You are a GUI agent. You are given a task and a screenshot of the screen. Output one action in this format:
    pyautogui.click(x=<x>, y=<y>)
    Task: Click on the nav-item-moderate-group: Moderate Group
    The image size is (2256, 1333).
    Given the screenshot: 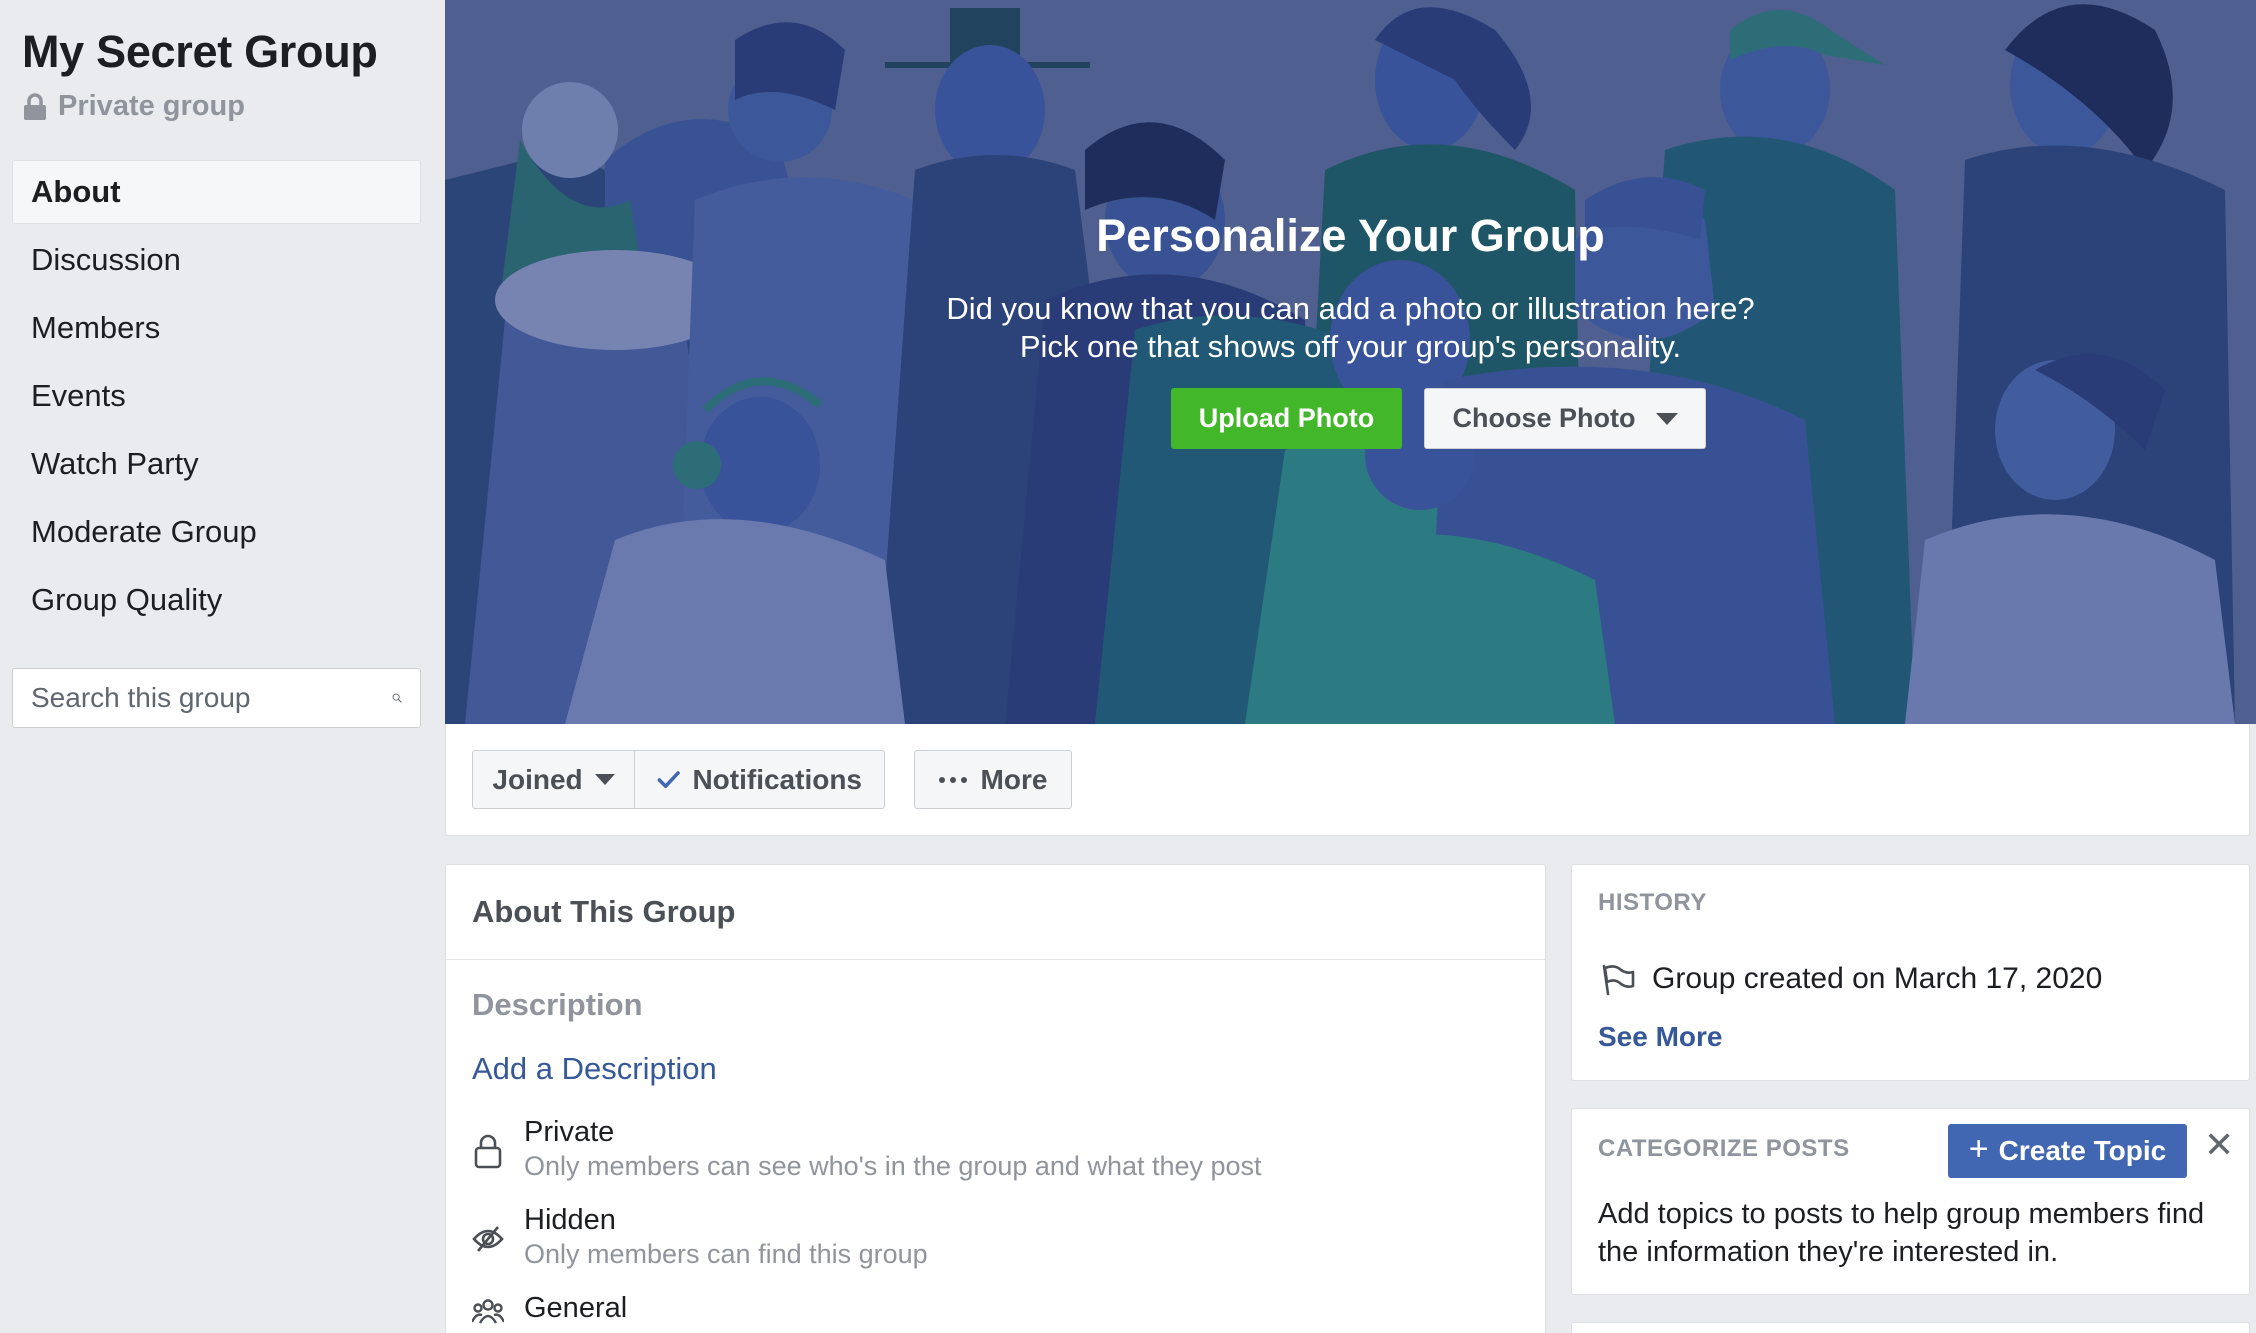 What is the action you would take?
    pyautogui.click(x=216, y=532)
    